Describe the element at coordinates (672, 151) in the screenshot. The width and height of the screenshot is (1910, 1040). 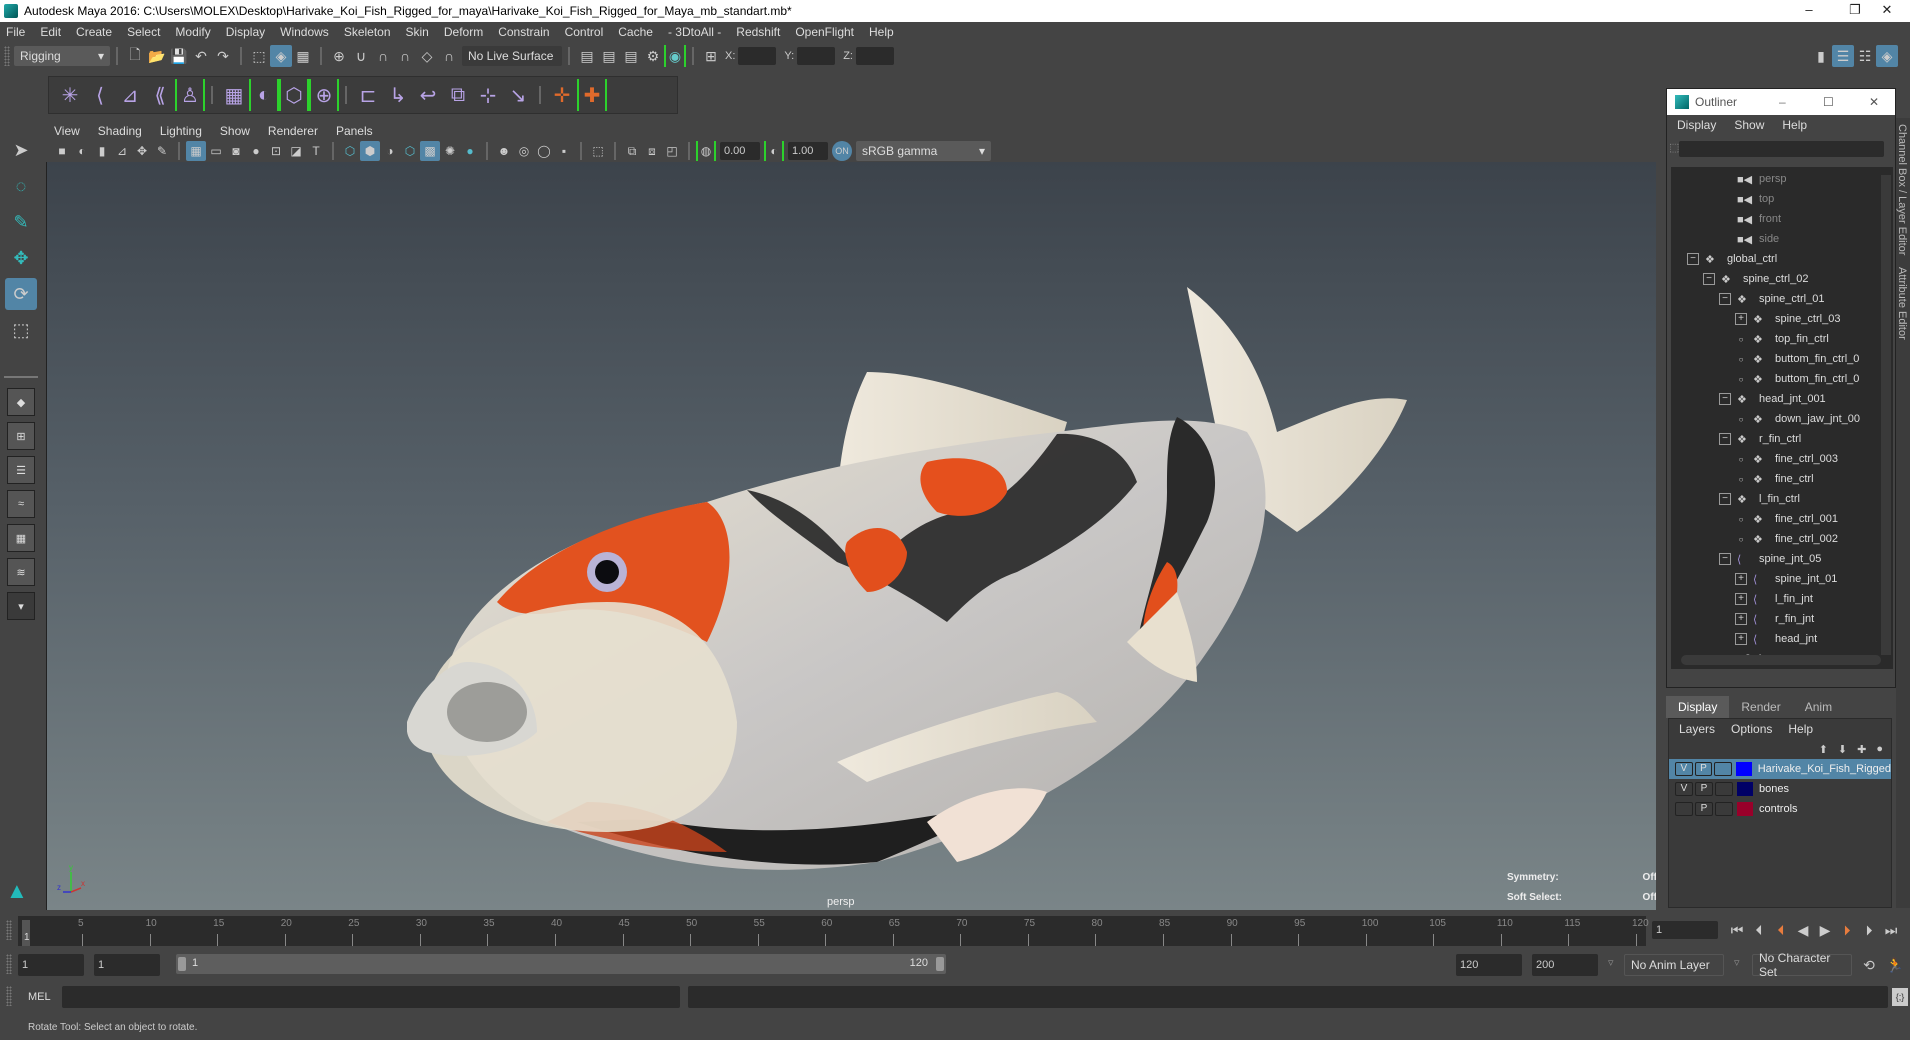
I see `xray-joints-icon: ◰` at that location.